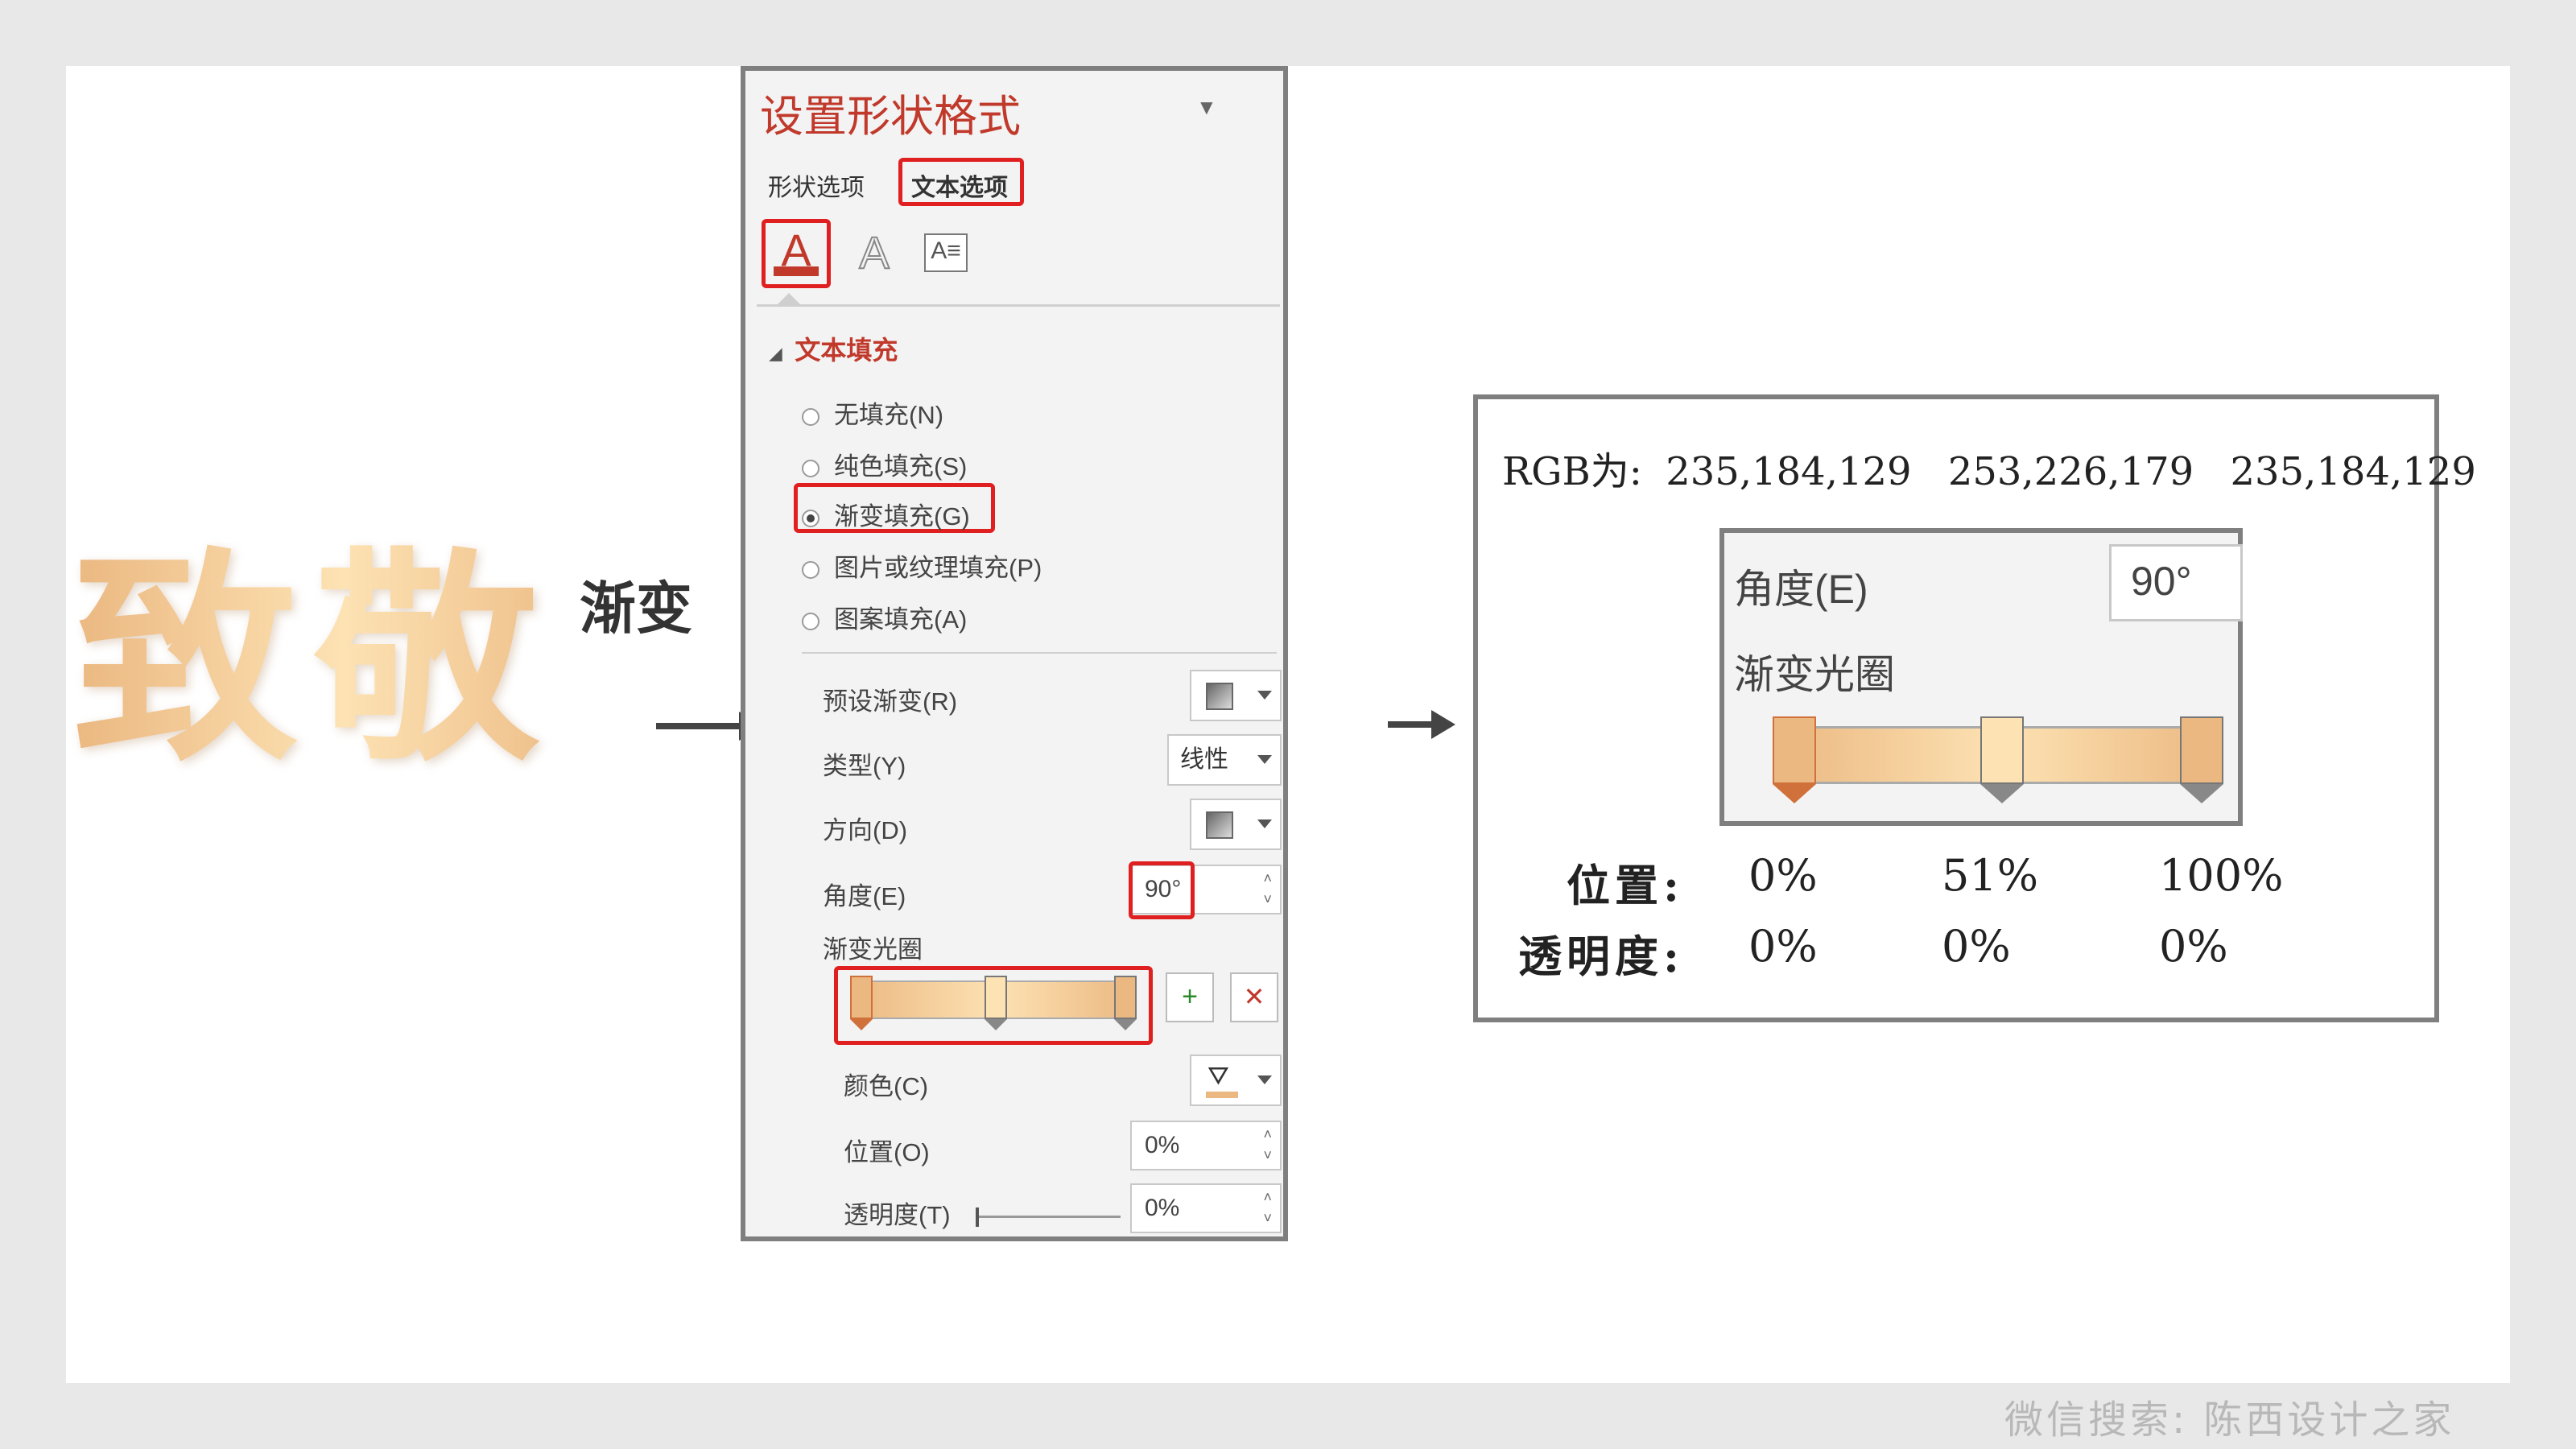  Describe the element at coordinates (338, 660) in the screenshot. I see `gradient-hero-text: 致敬` at that location.